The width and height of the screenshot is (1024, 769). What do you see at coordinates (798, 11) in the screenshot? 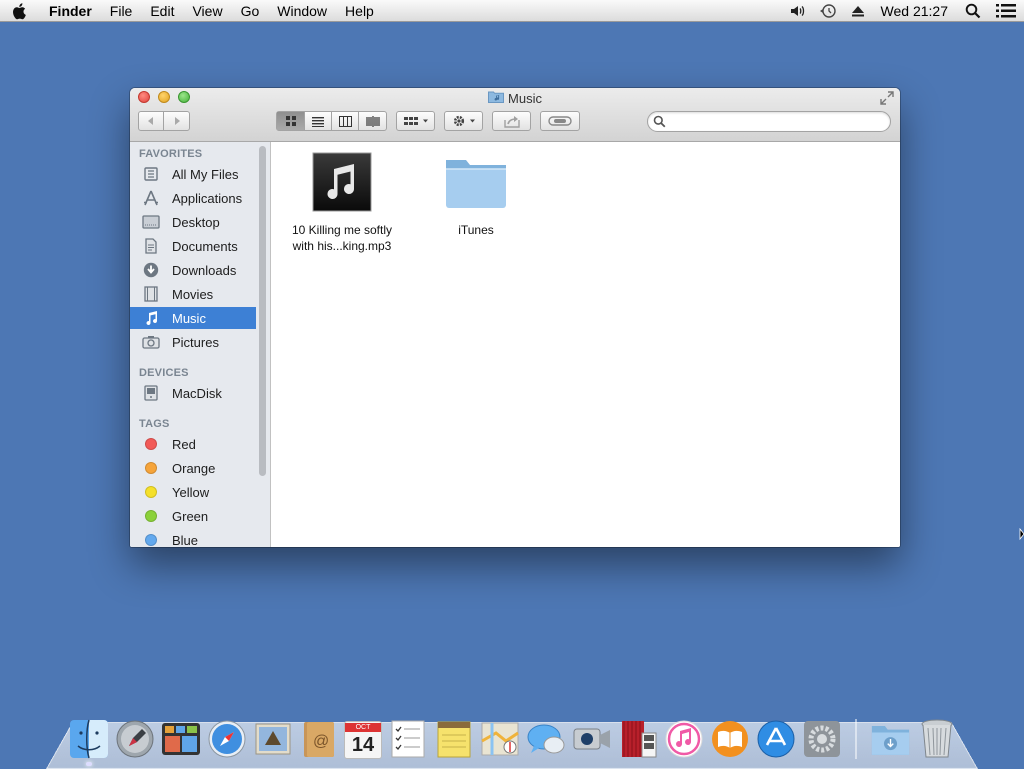
I see `volume-icon` at bounding box center [798, 11].